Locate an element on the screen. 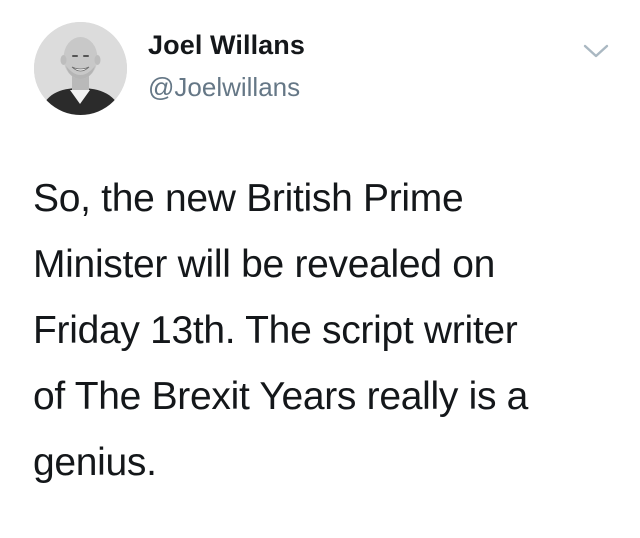 This screenshot has width=640, height=538. tweet-text-line: Minister will be revealed on is located at coordinates (264, 264).